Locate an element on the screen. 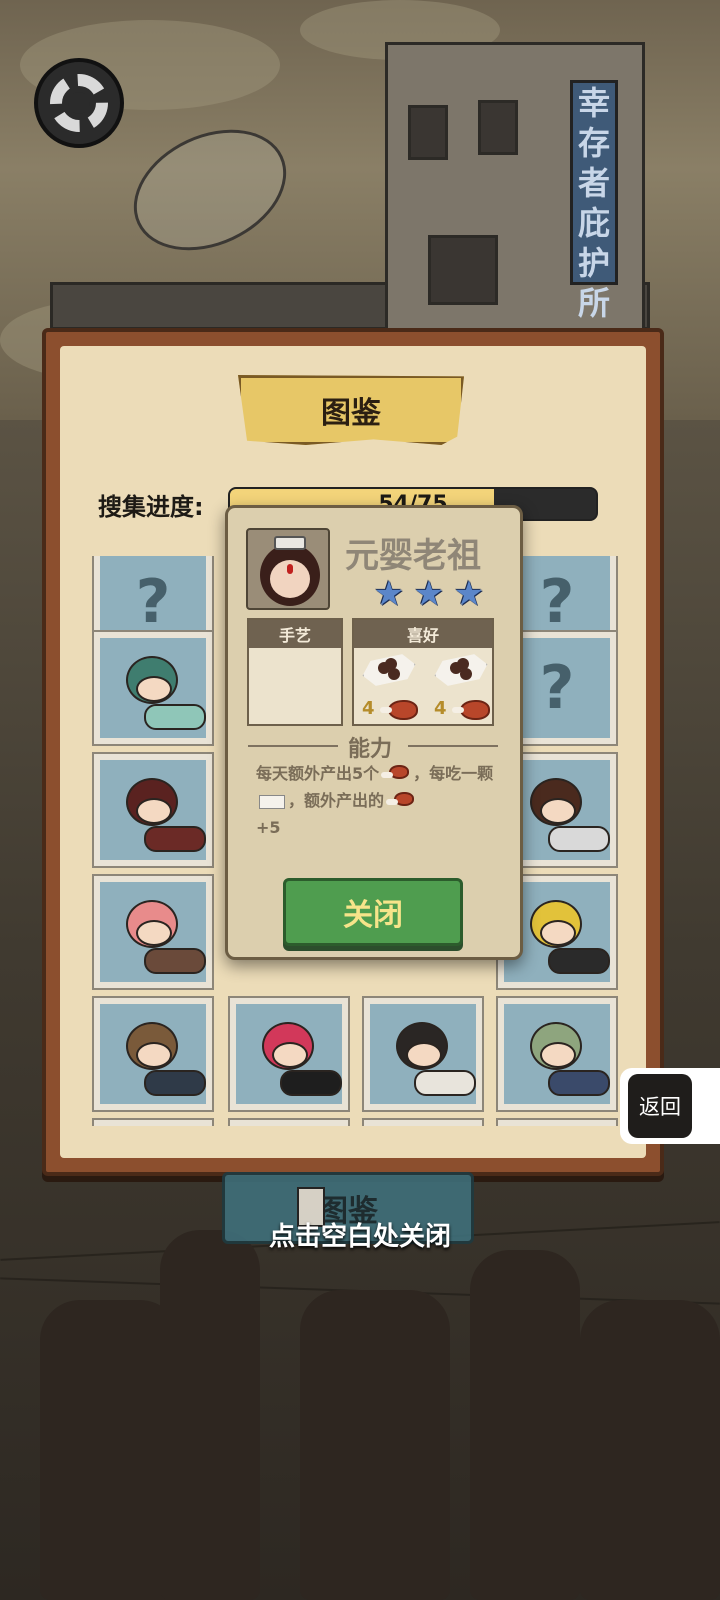  tap-blank-to-close: 点击空白处关闭 is located at coordinates (360, 1234).